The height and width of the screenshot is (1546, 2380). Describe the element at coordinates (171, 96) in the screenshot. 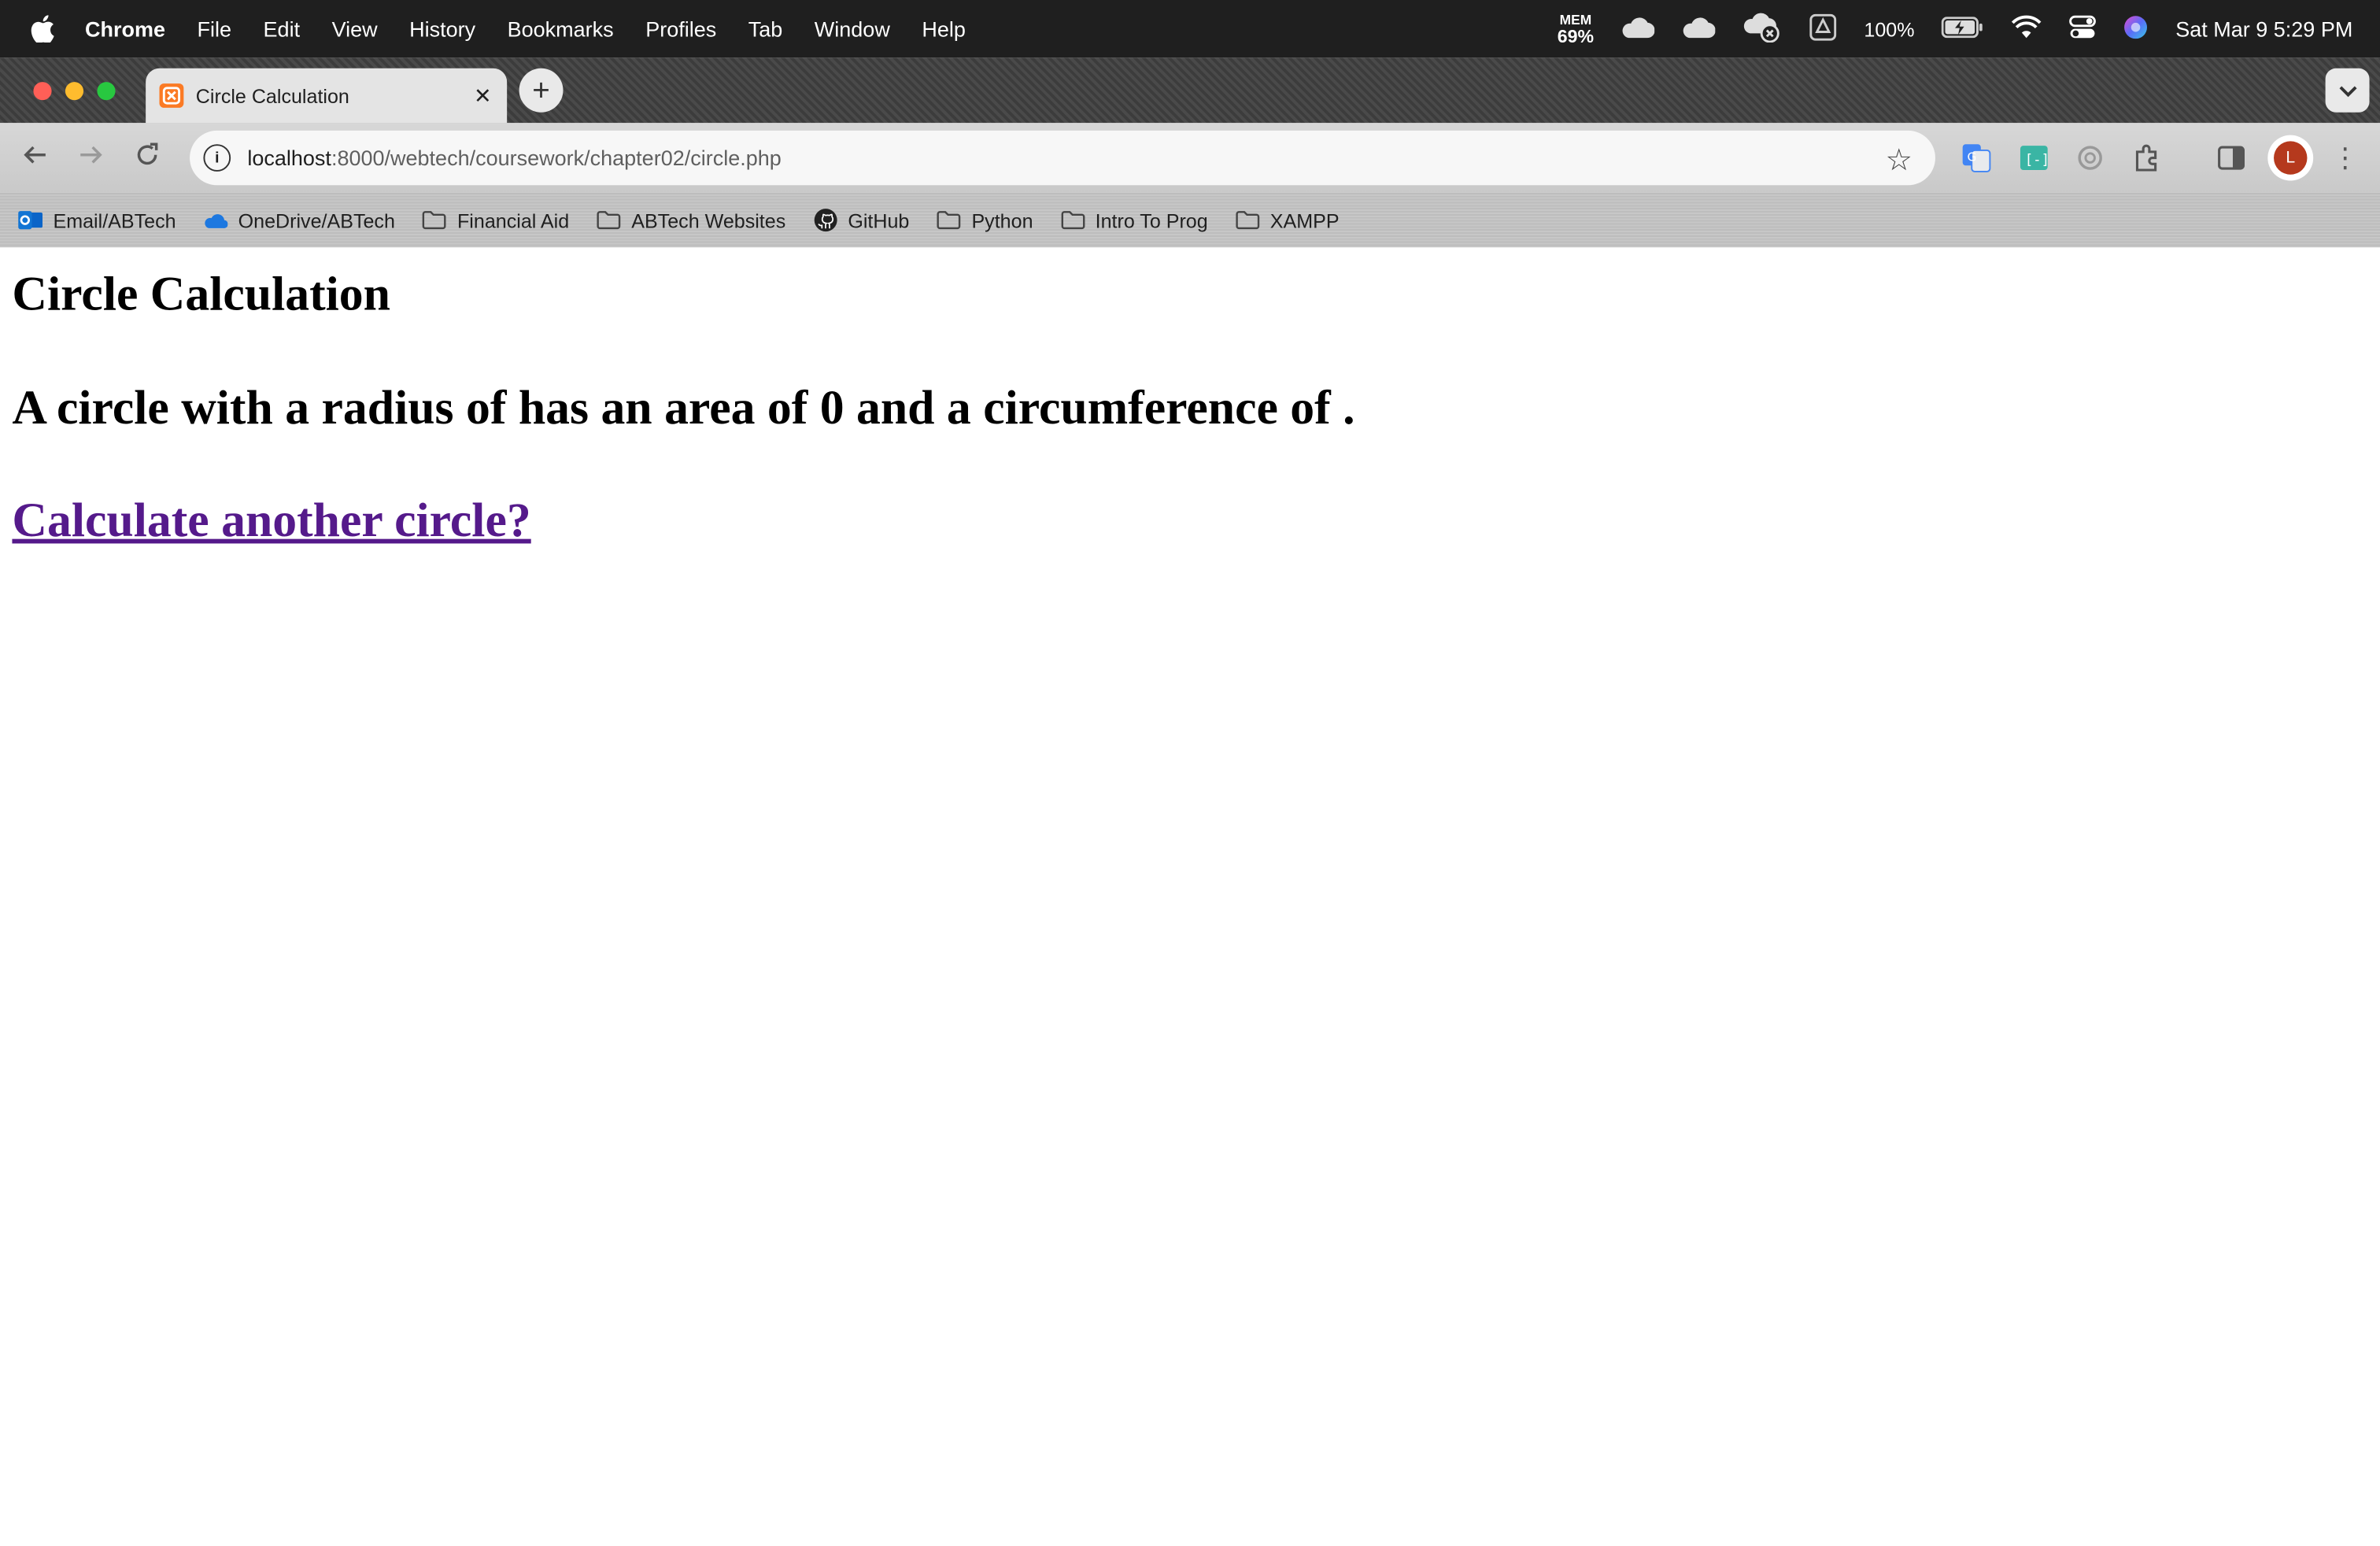

I see `xampp-favicon-icon` at that location.